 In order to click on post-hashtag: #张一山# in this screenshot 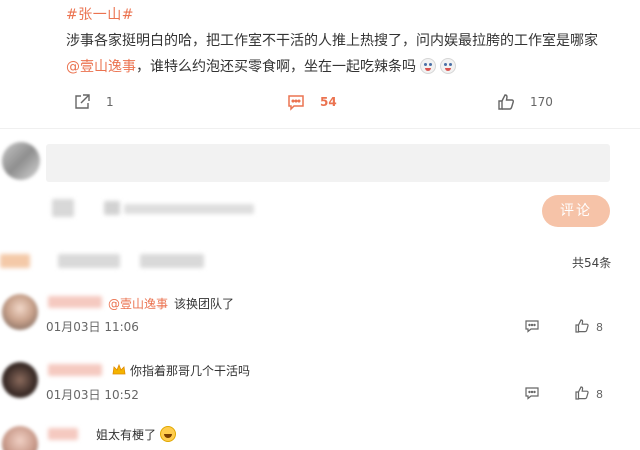, I will do `click(100, 14)`.